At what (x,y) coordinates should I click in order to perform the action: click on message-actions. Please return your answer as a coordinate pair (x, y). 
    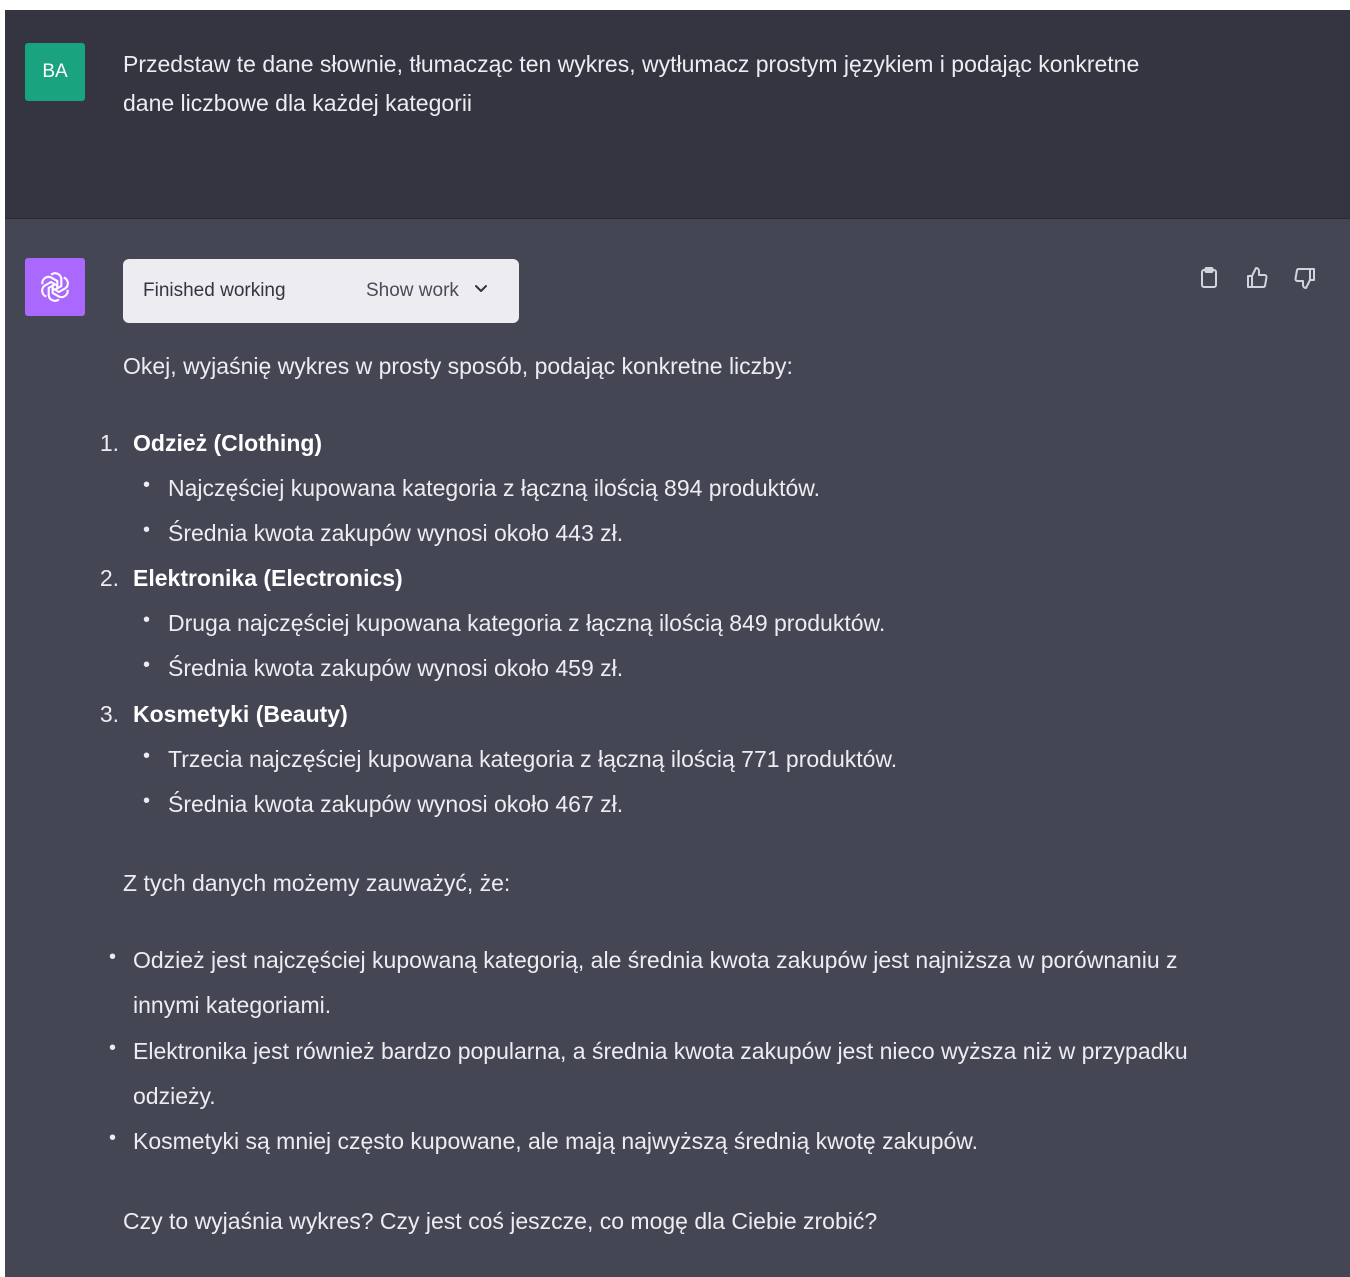
    Looking at the image, I should click on (1258, 279).